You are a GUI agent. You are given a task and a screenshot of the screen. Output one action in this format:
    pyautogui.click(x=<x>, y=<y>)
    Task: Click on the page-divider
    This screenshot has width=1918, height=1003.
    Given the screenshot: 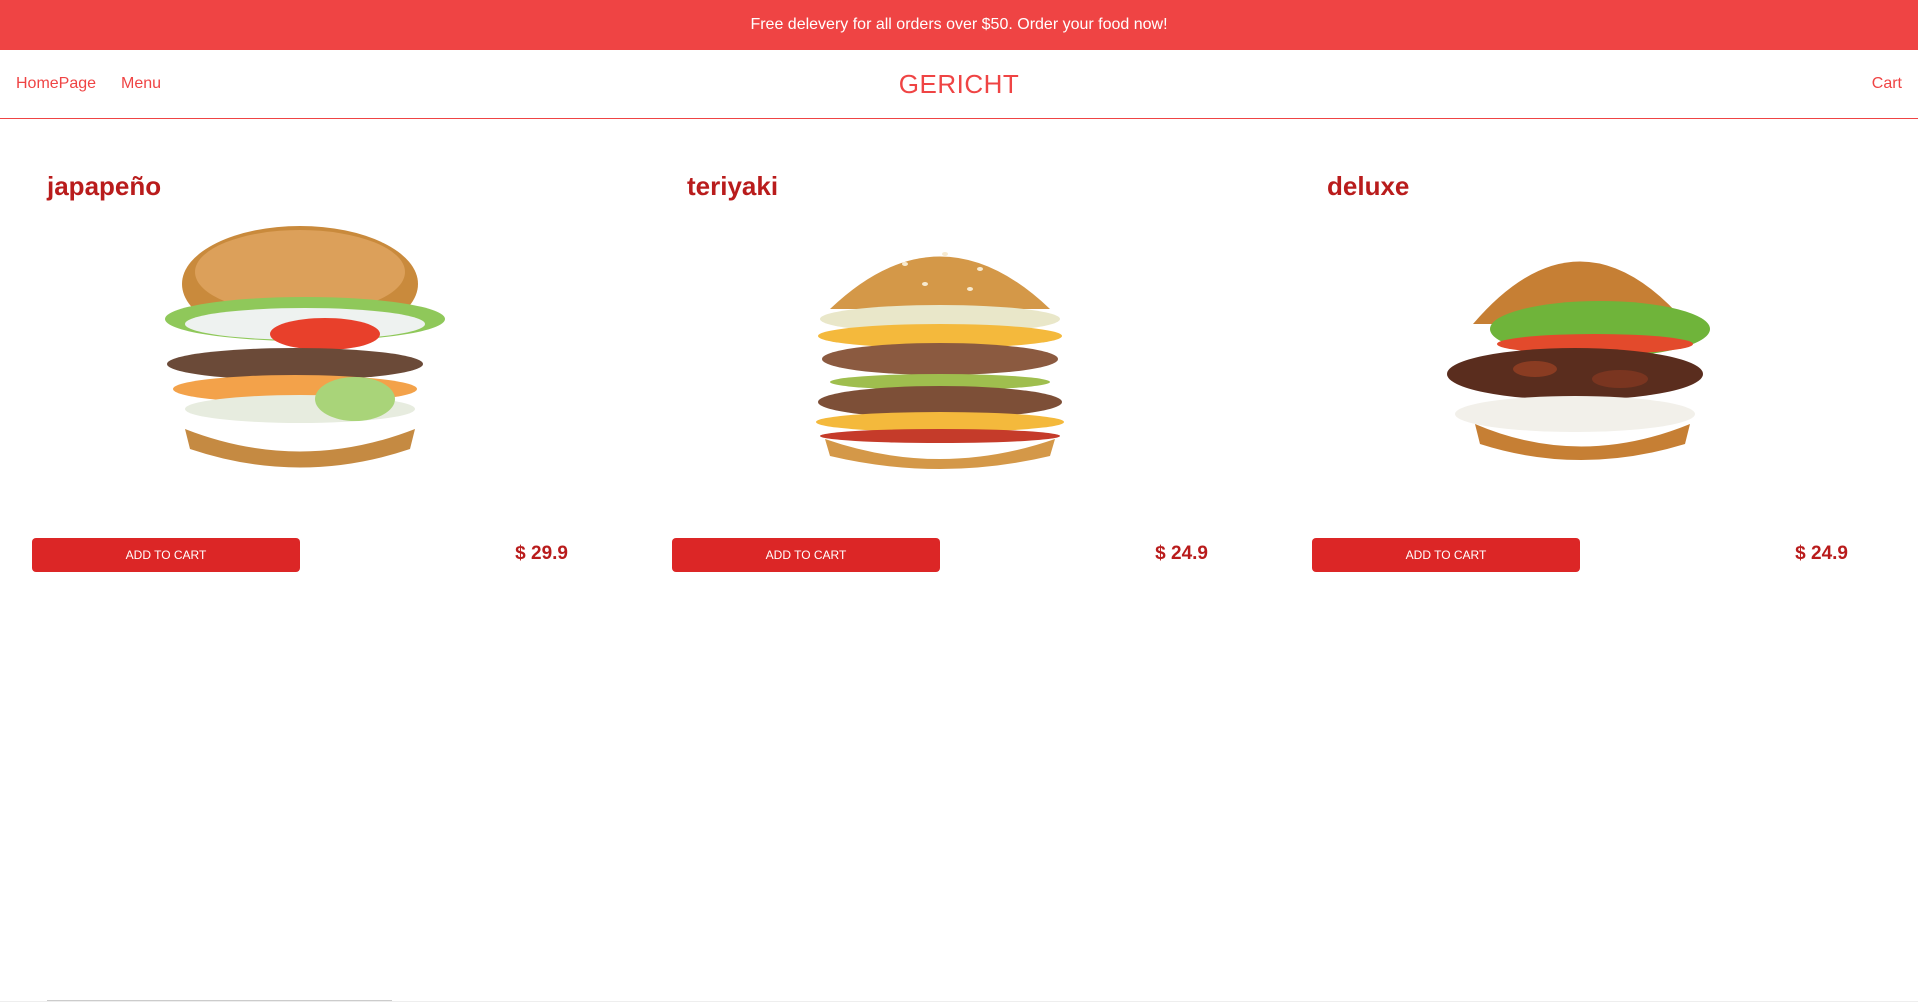 What is the action you would take?
    pyautogui.click(x=959, y=1001)
    